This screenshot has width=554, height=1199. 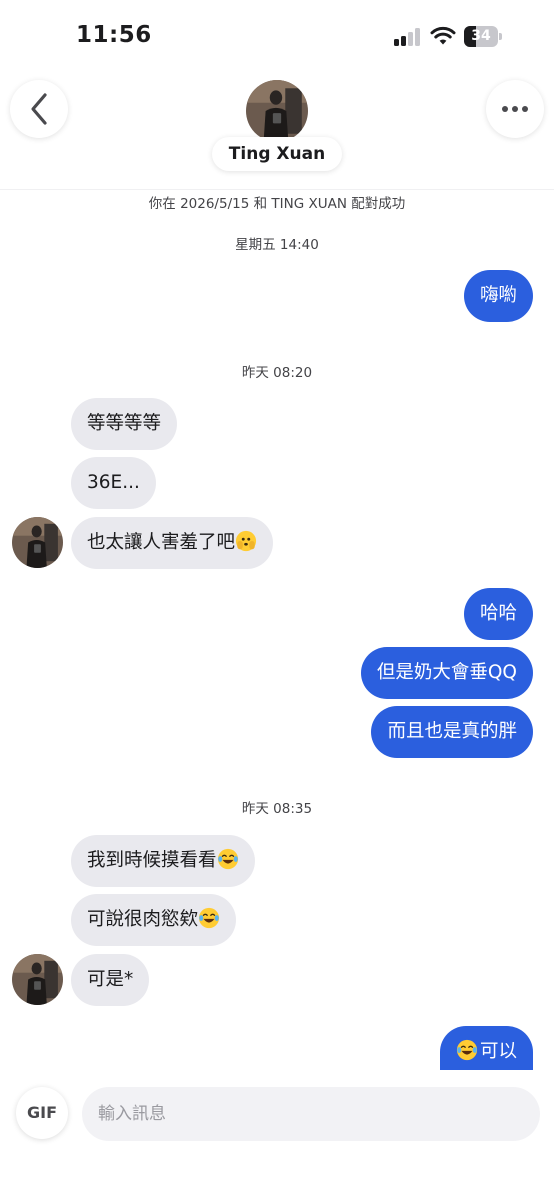 What do you see at coordinates (114, 35) in the screenshot?
I see `status-time: 11:56` at bounding box center [114, 35].